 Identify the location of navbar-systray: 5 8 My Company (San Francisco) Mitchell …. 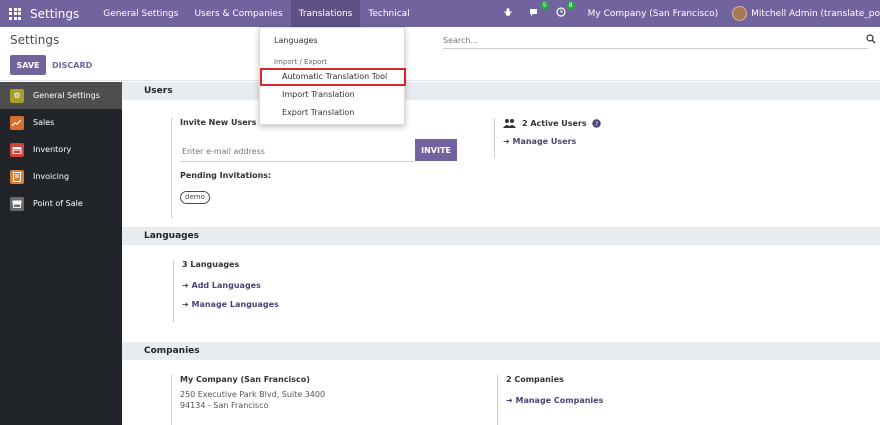
(687, 13).